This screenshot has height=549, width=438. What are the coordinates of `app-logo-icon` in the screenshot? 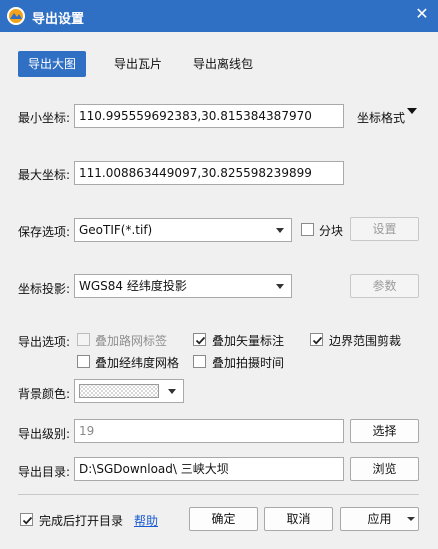 It's located at (16, 16).